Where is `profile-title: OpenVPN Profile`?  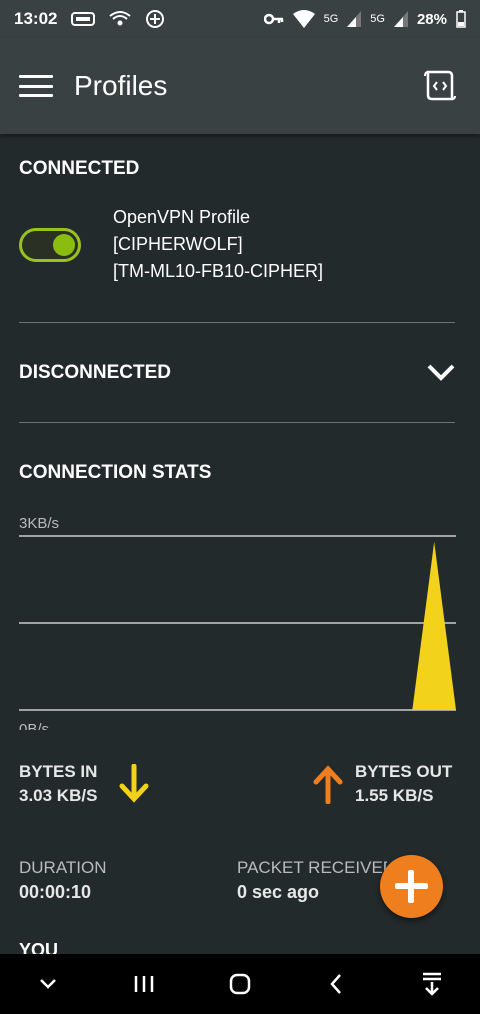 profile-title: OpenVPN Profile is located at coordinates (182, 217).